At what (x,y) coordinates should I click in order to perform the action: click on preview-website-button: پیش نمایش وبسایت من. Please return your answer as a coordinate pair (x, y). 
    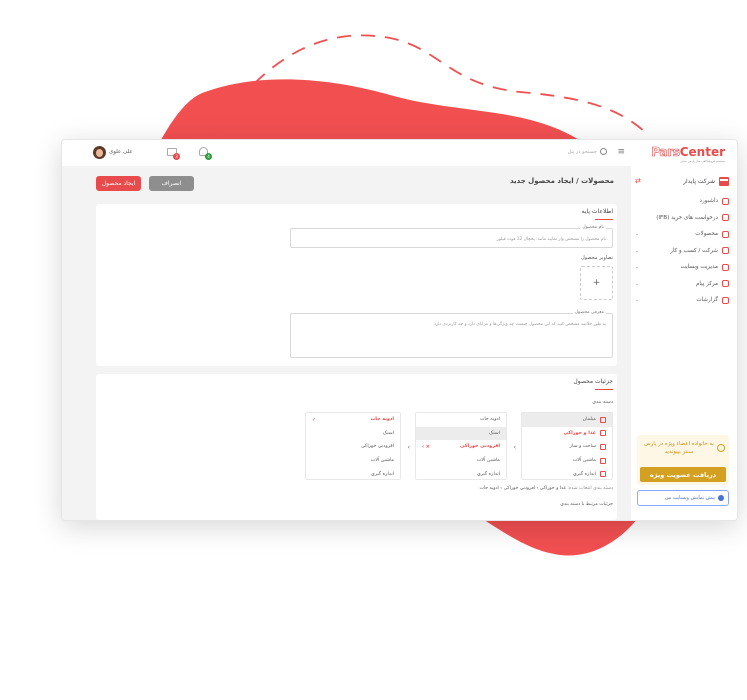
    Looking at the image, I should click on (683, 498).